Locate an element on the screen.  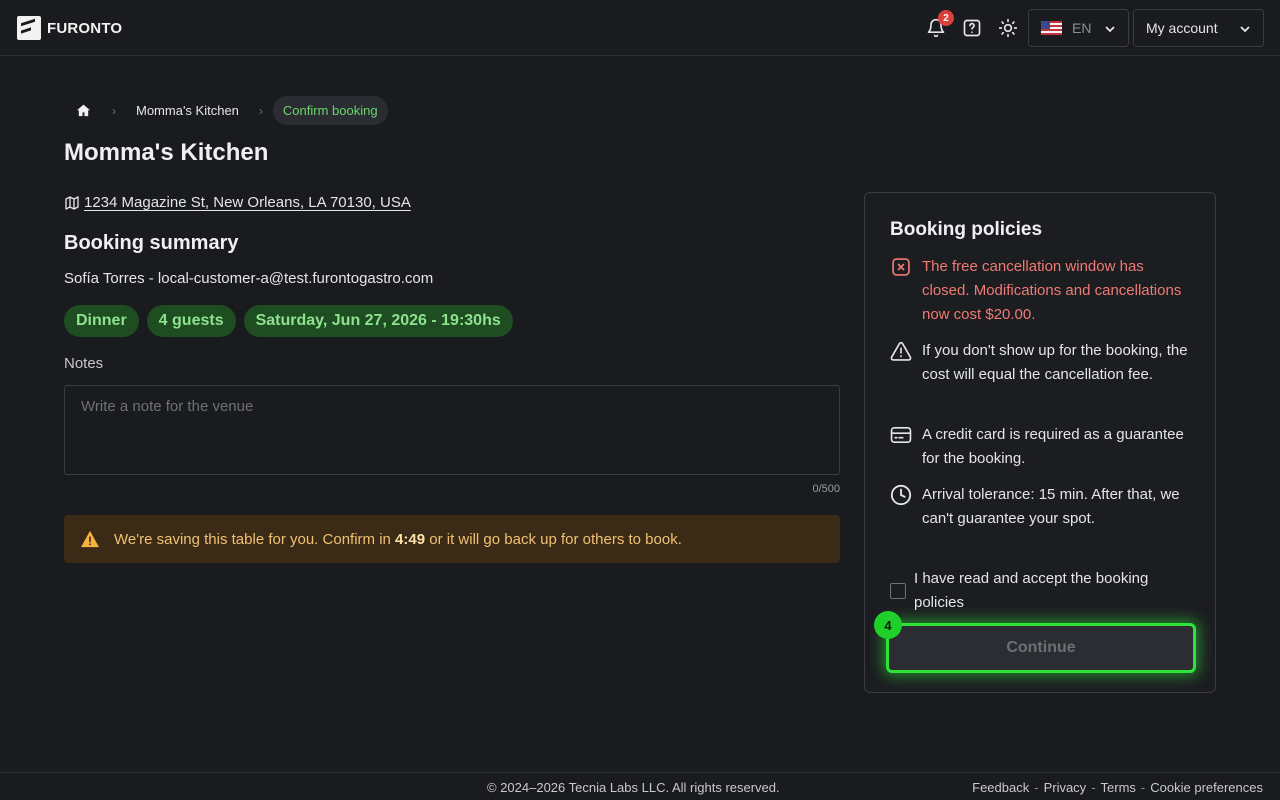
breadcrumb: › Momma's Kitchen › Confirm booking is located at coordinates (226, 110).